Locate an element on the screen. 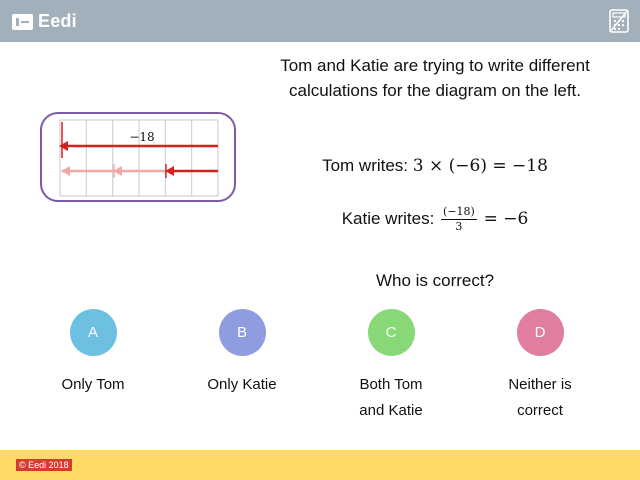  option-d-letter: D is located at coordinates (540, 332).